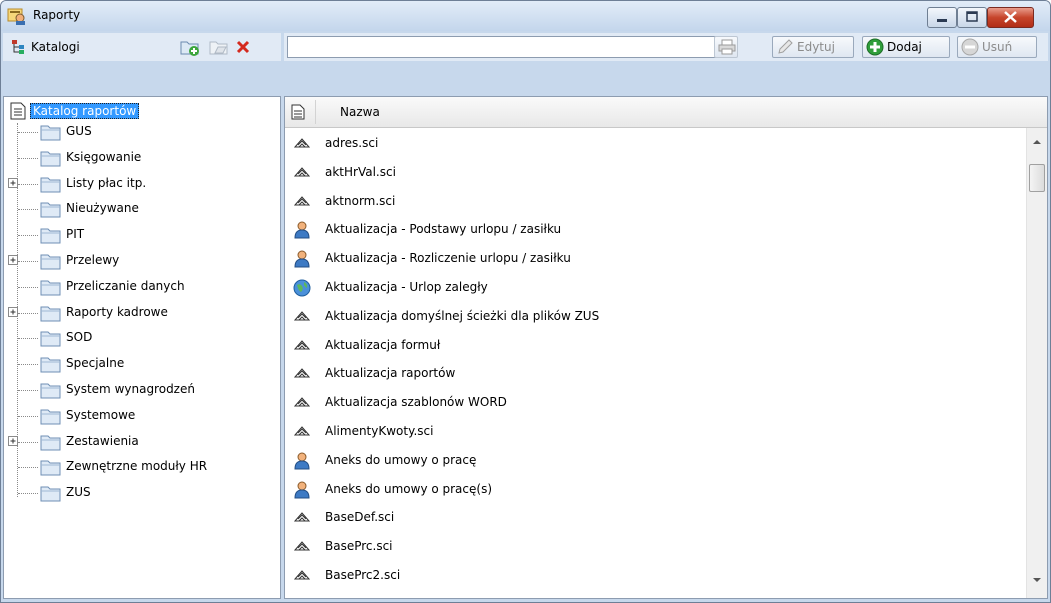  I want to click on add-button: Dodaj, so click(906, 47).